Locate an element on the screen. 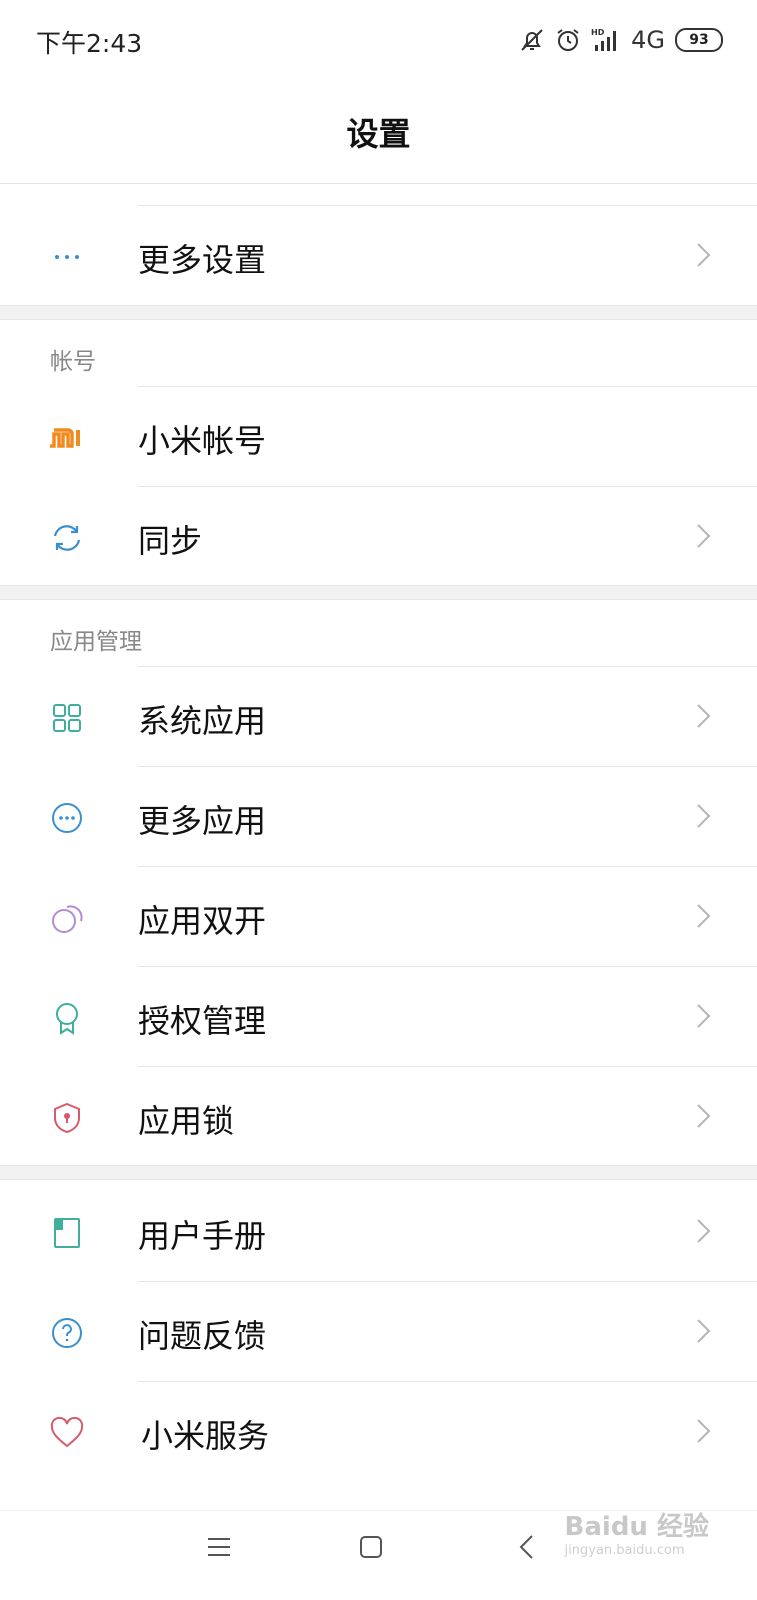  section-header-label: 帐号 is located at coordinates (73, 362).